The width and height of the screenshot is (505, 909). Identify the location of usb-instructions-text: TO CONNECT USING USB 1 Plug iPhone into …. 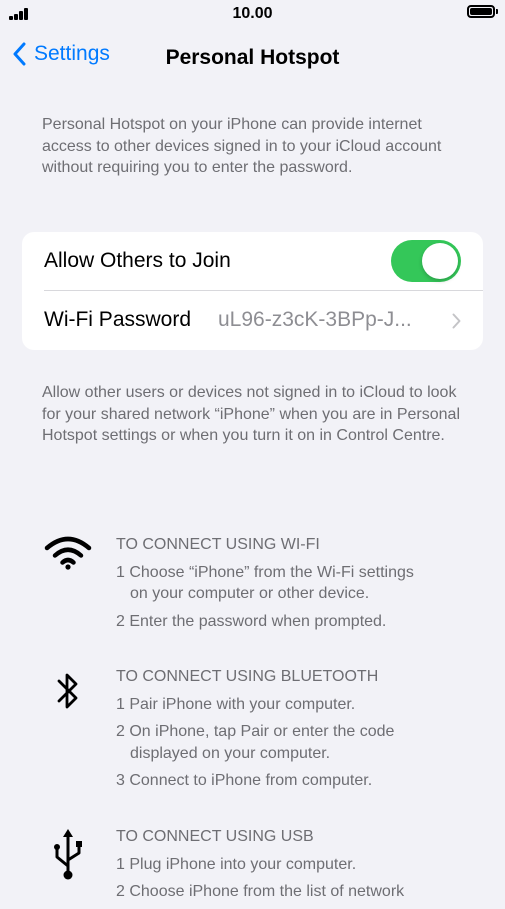
(260, 867).